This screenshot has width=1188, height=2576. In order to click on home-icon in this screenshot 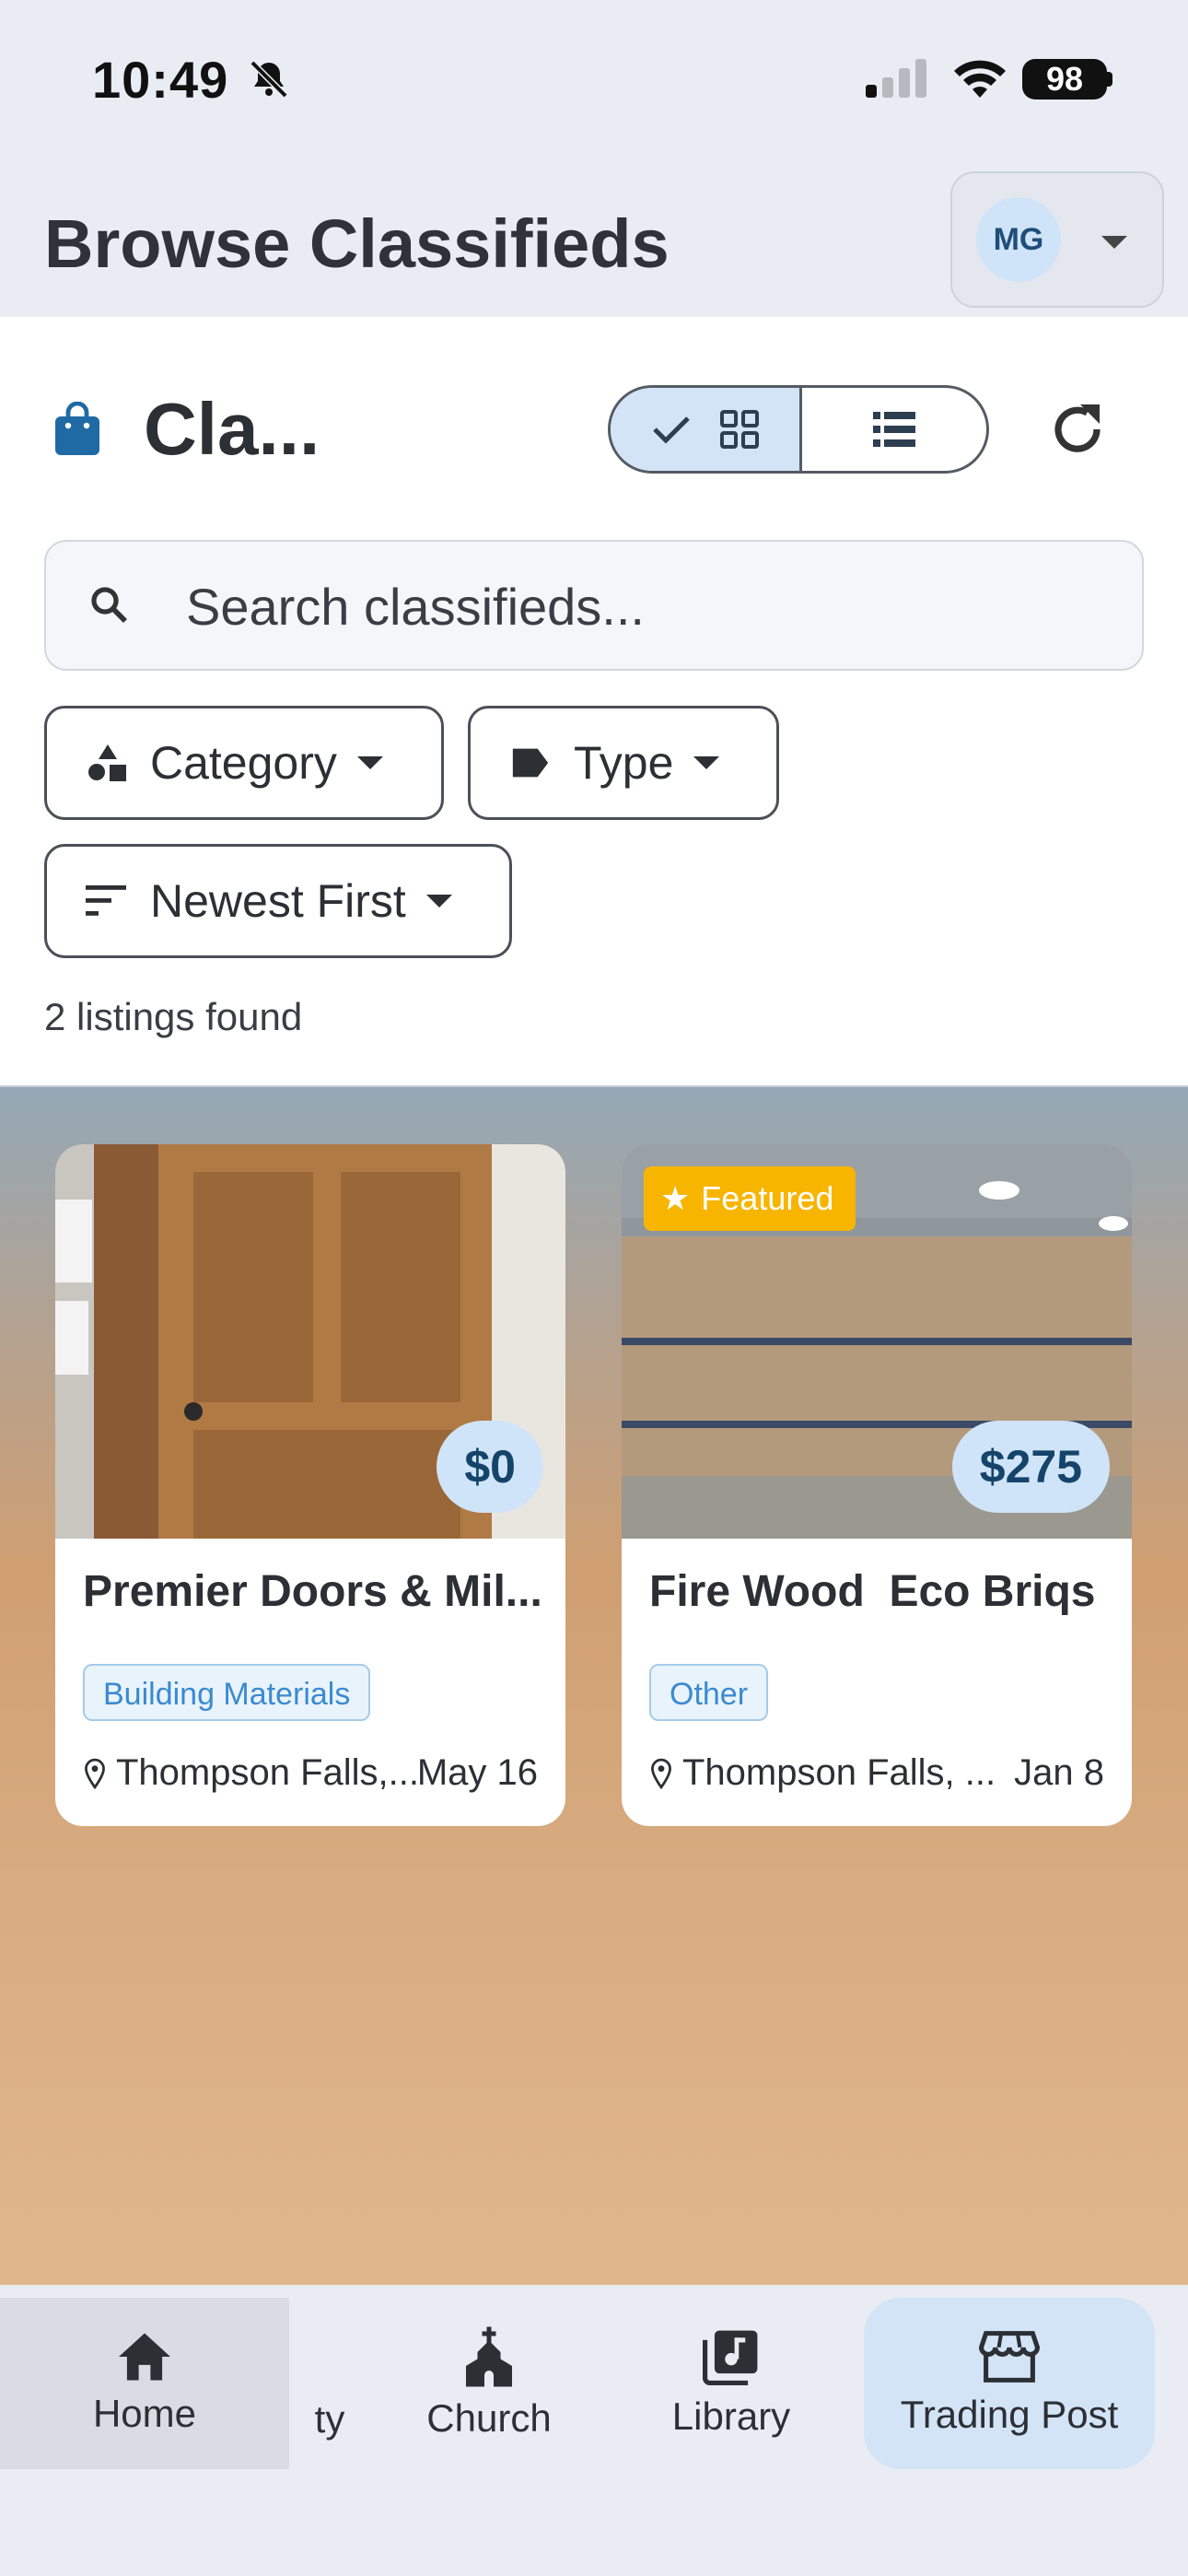, I will do `click(144, 2357)`.